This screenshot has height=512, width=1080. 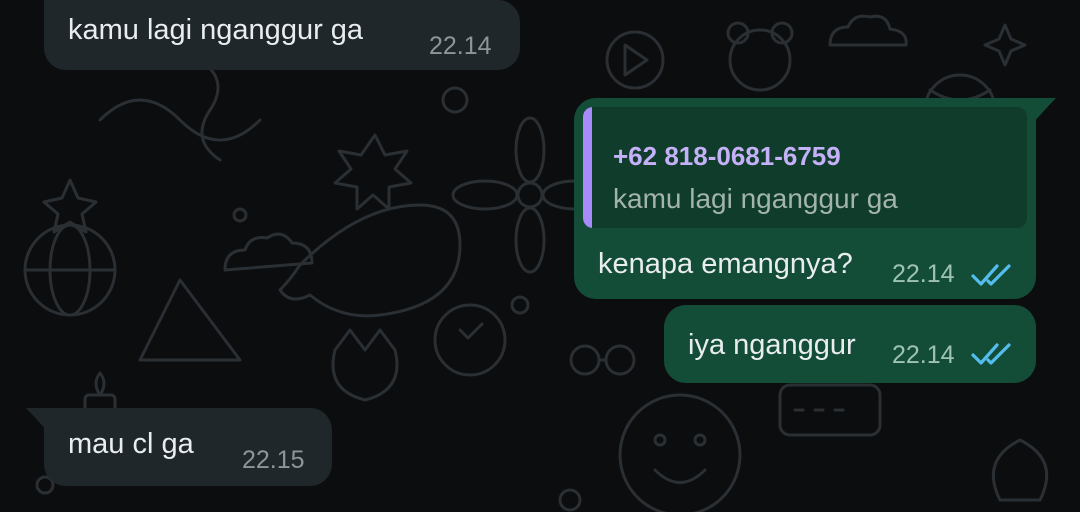 I want to click on quoted-message: +62 818-0681-6759 kamu lagi nganggur ga, so click(x=805, y=167).